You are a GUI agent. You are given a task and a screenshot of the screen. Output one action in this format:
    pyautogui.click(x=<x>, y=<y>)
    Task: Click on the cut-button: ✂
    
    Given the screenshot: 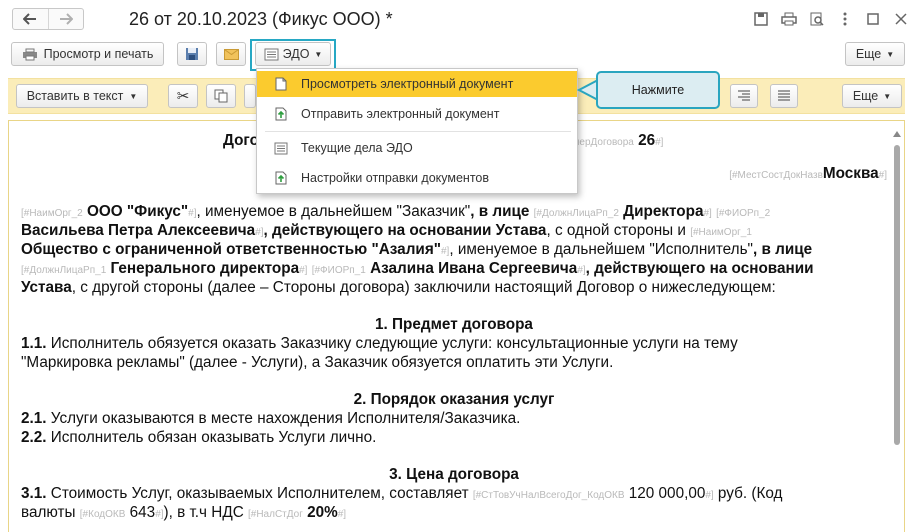 What is the action you would take?
    pyautogui.click(x=183, y=96)
    